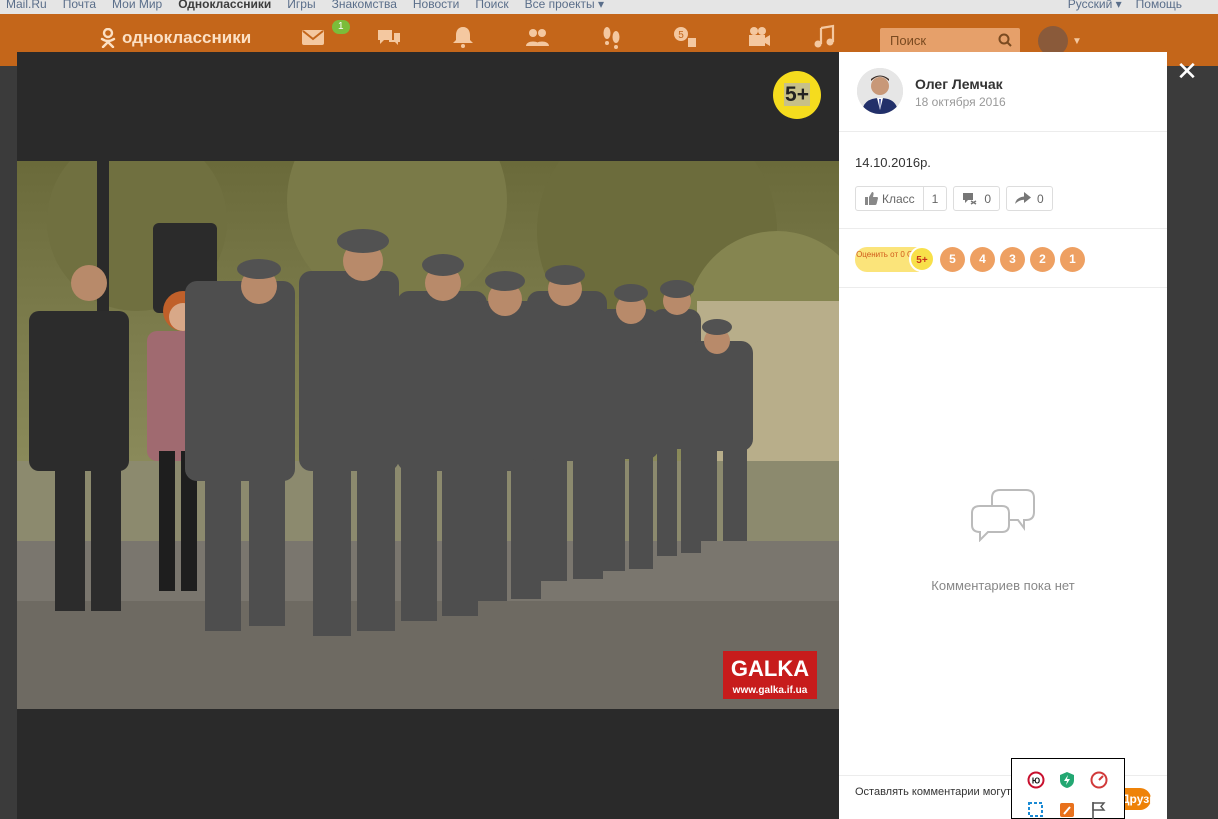 This screenshot has width=1218, height=819. Describe the element at coordinates (1187, 71) in the screenshot. I see `close-icon: ✕` at that location.